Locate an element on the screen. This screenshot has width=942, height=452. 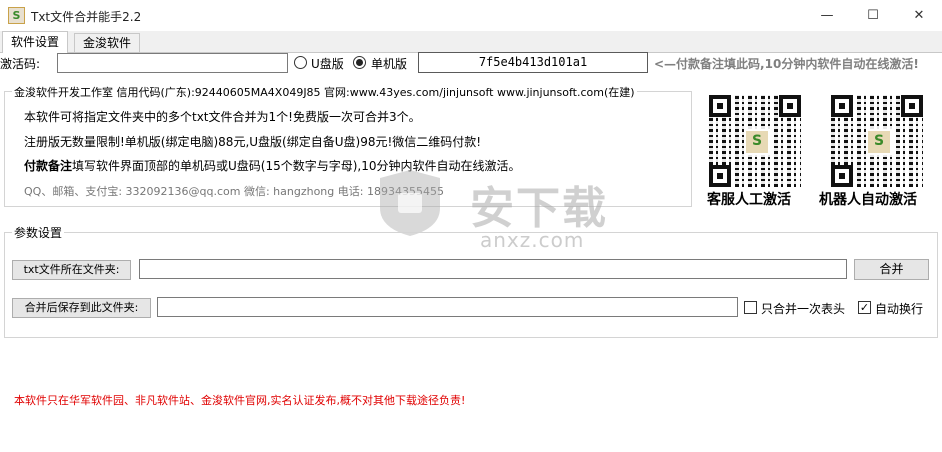
title-bar is located at coordinates (471, 15).